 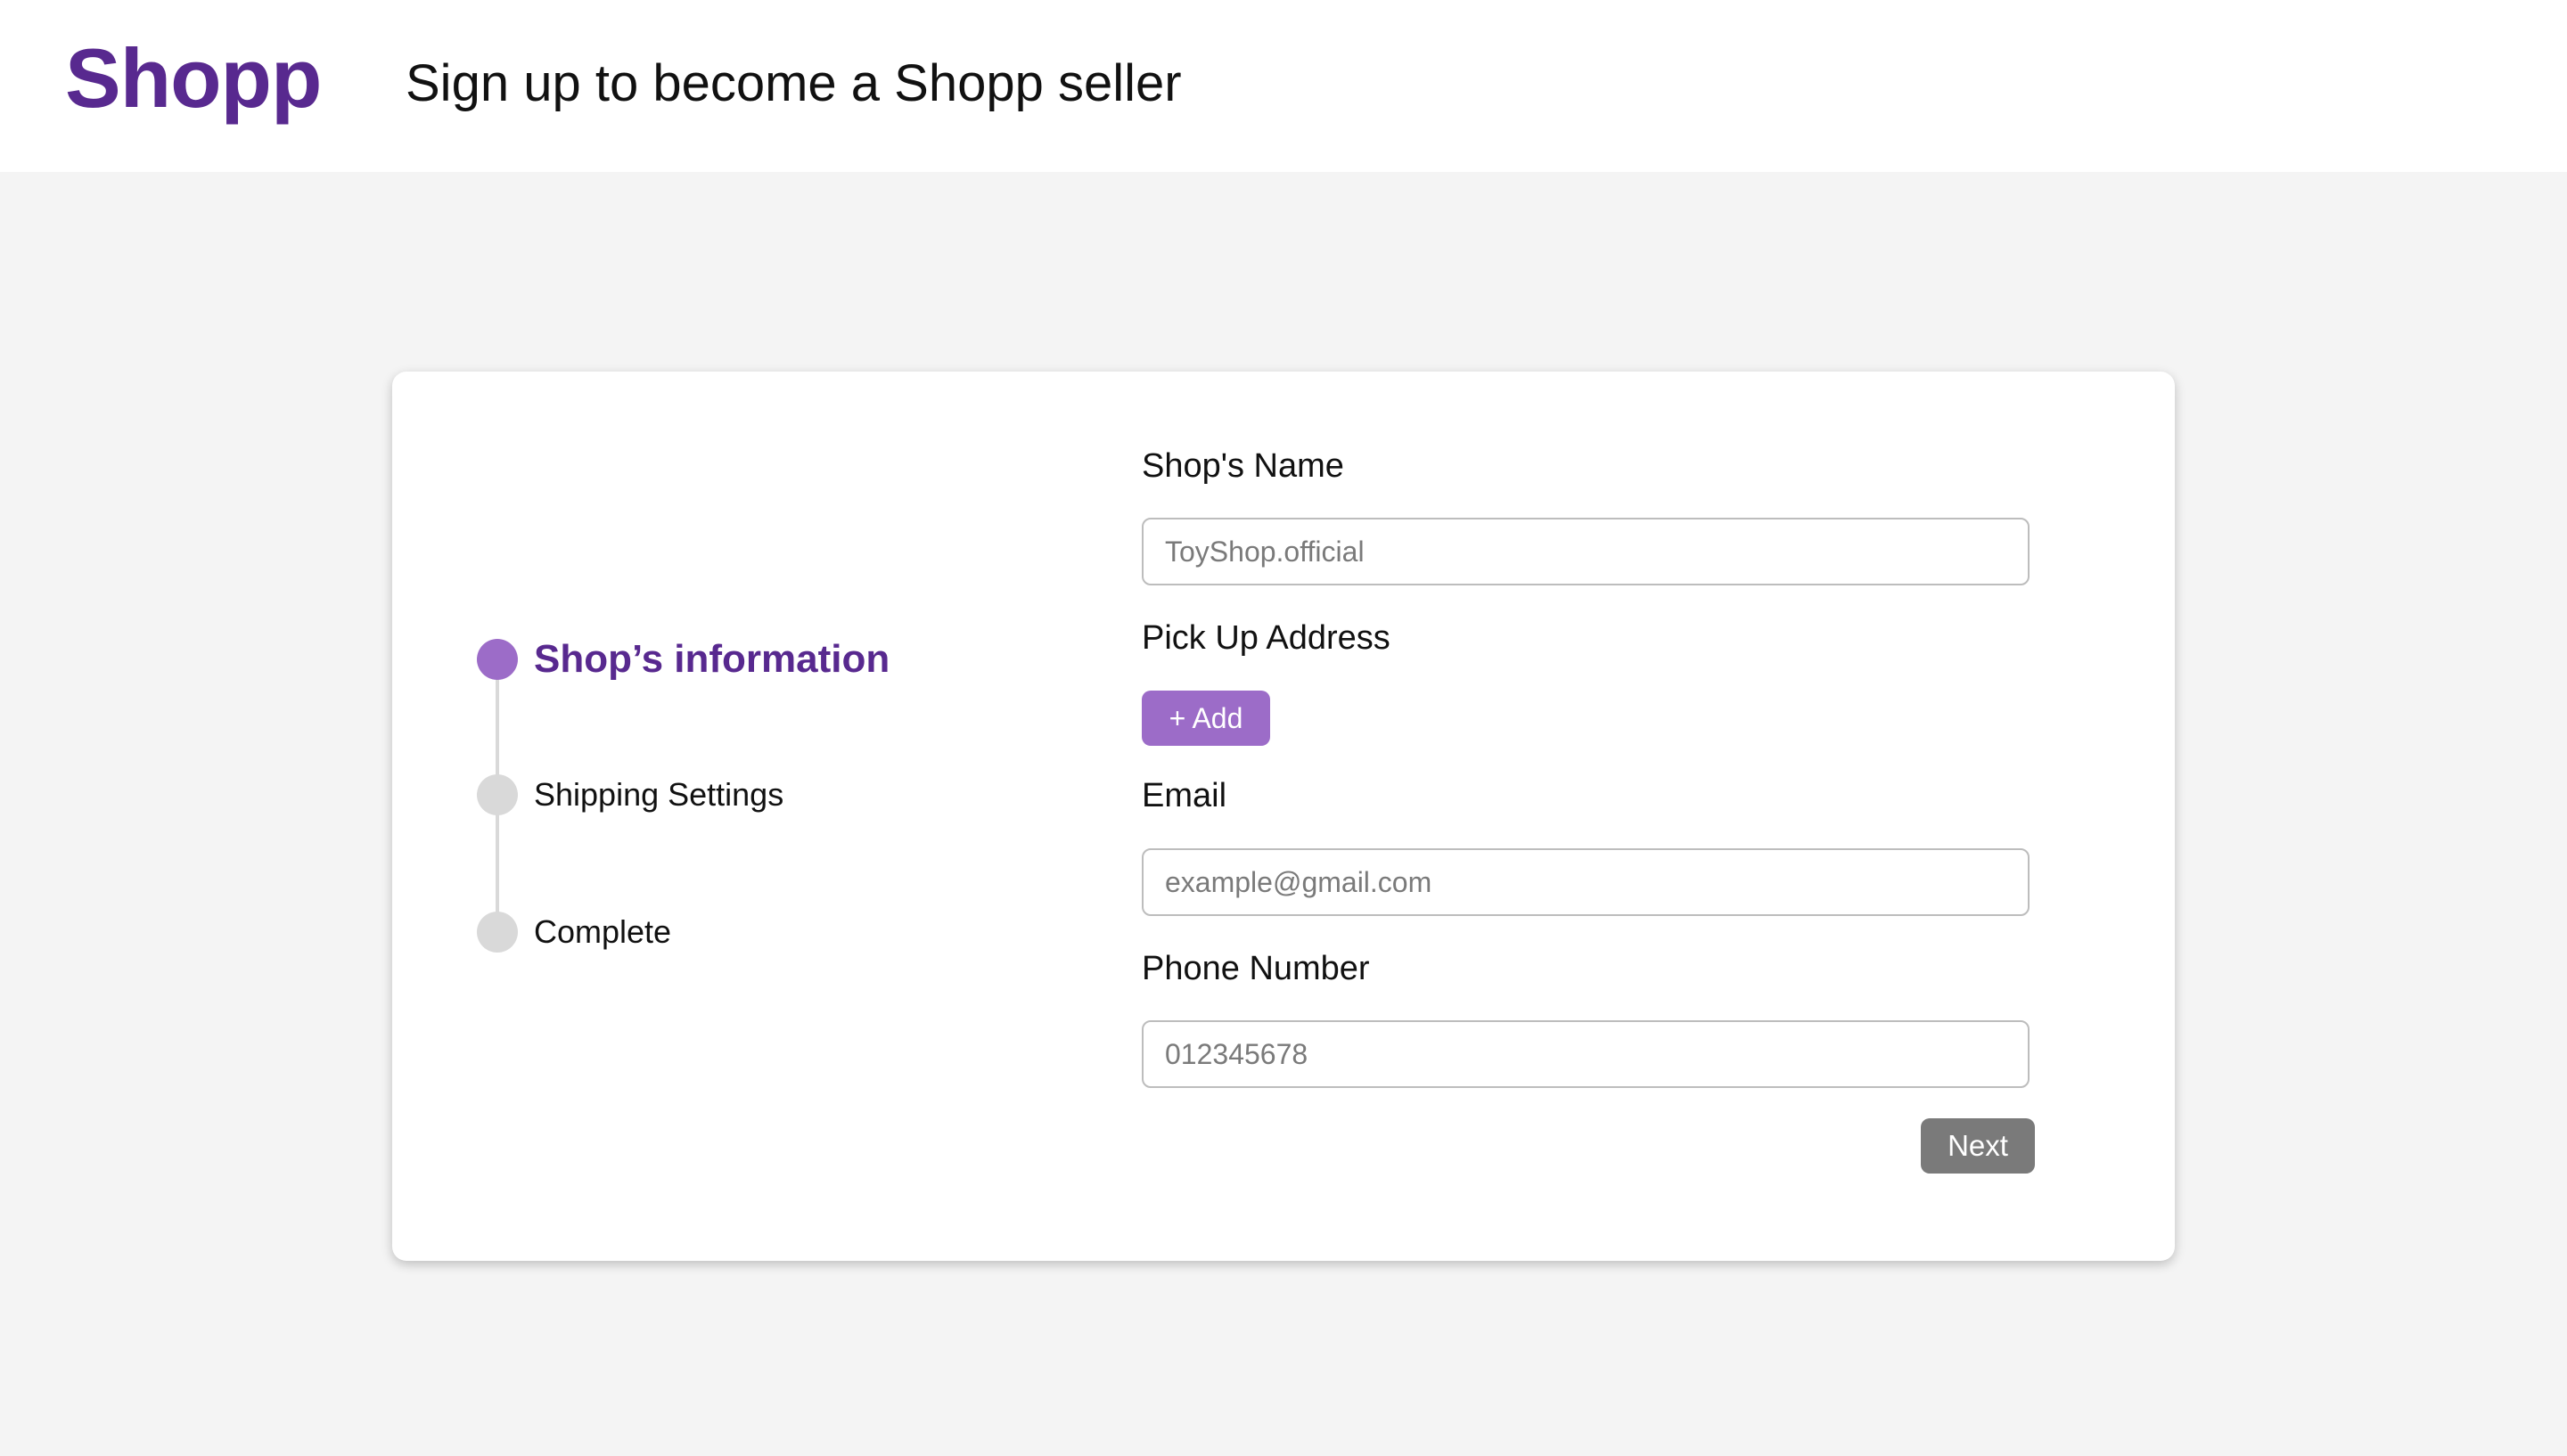 I want to click on shopp-logo: Shopp, so click(x=193, y=78).